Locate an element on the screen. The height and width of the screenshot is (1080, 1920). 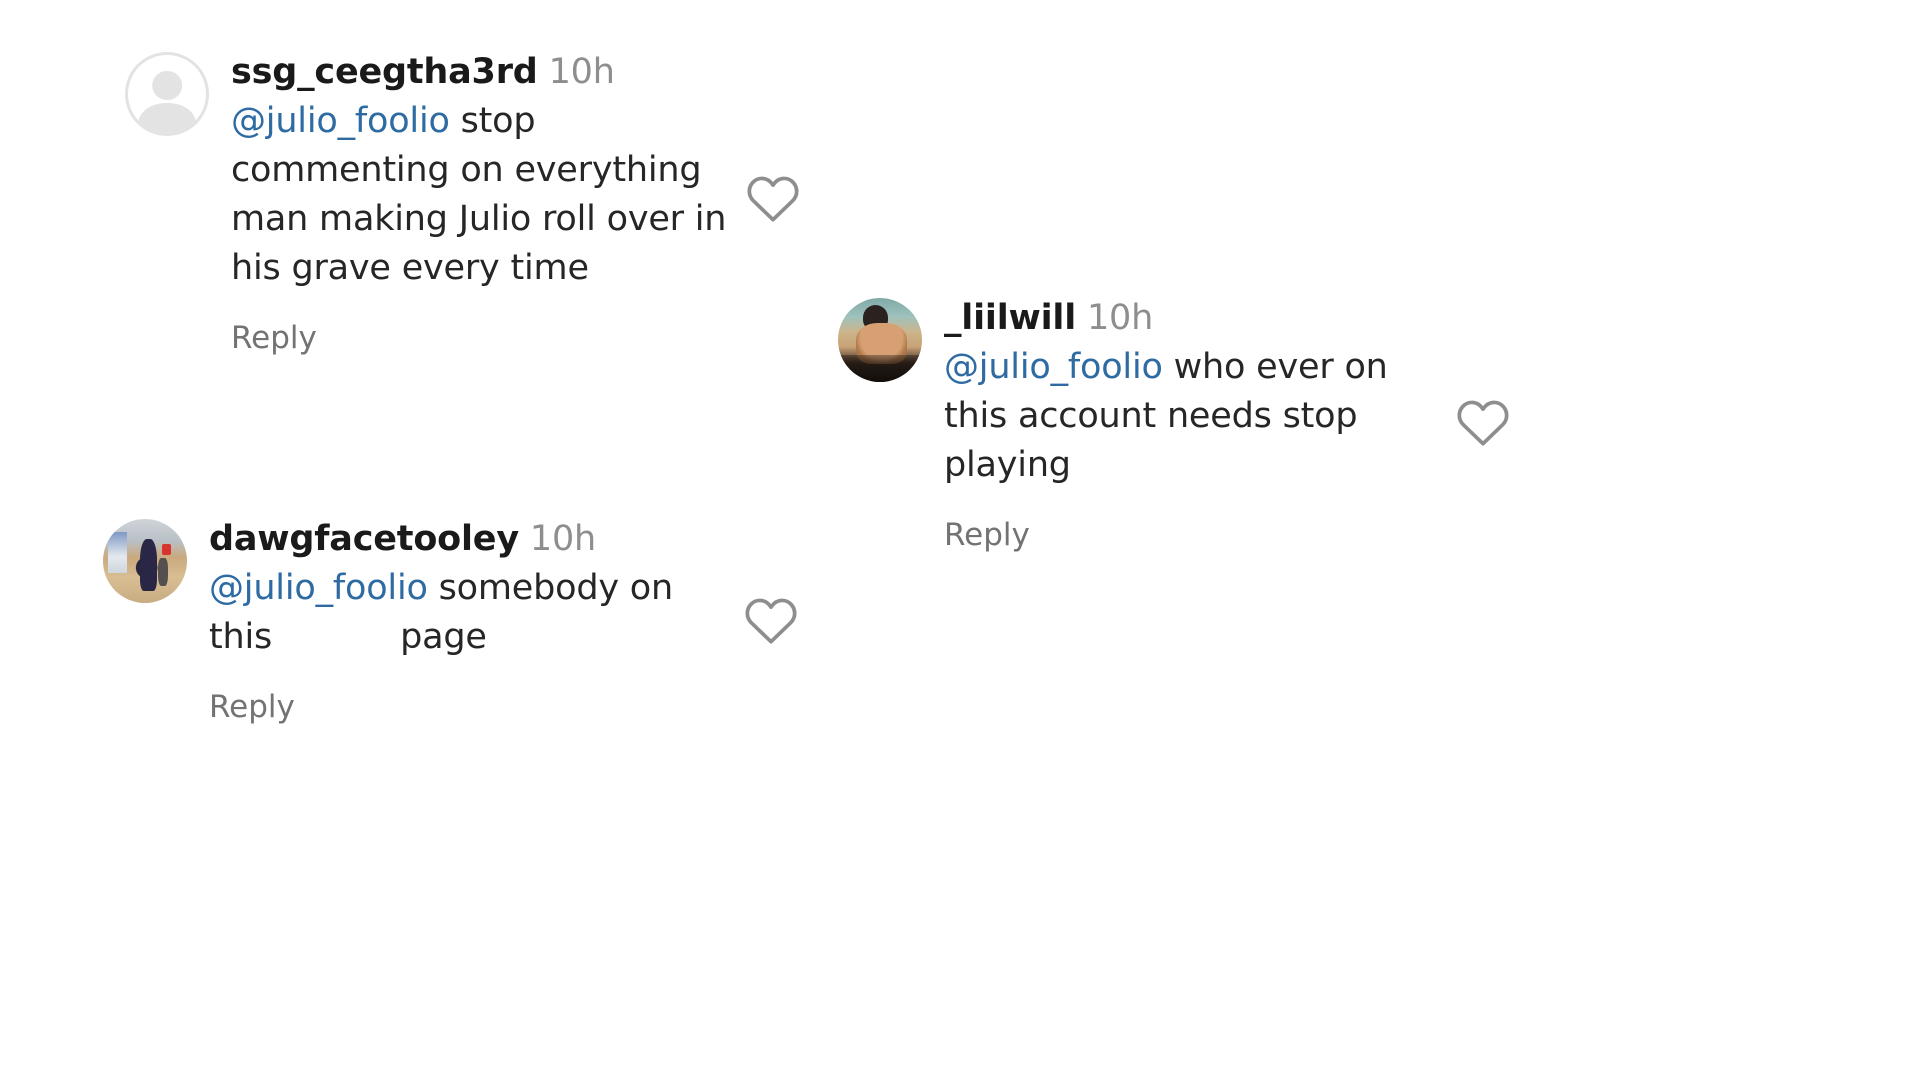
avatar-body-shape is located at coordinates (167, 118).